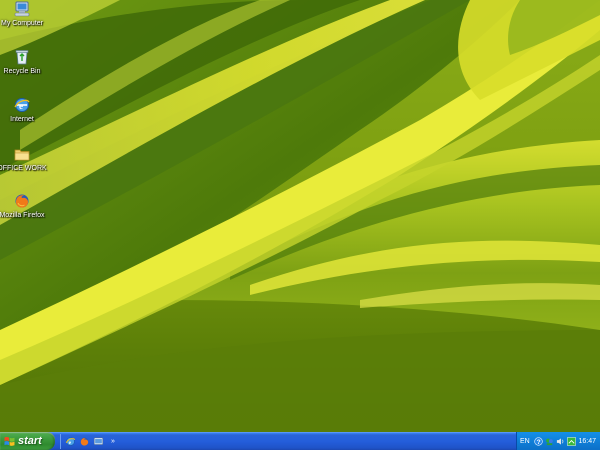 The image size is (600, 450). I want to click on desktop-icon-recycle-bin: Recycle Bin, so click(27, 62).